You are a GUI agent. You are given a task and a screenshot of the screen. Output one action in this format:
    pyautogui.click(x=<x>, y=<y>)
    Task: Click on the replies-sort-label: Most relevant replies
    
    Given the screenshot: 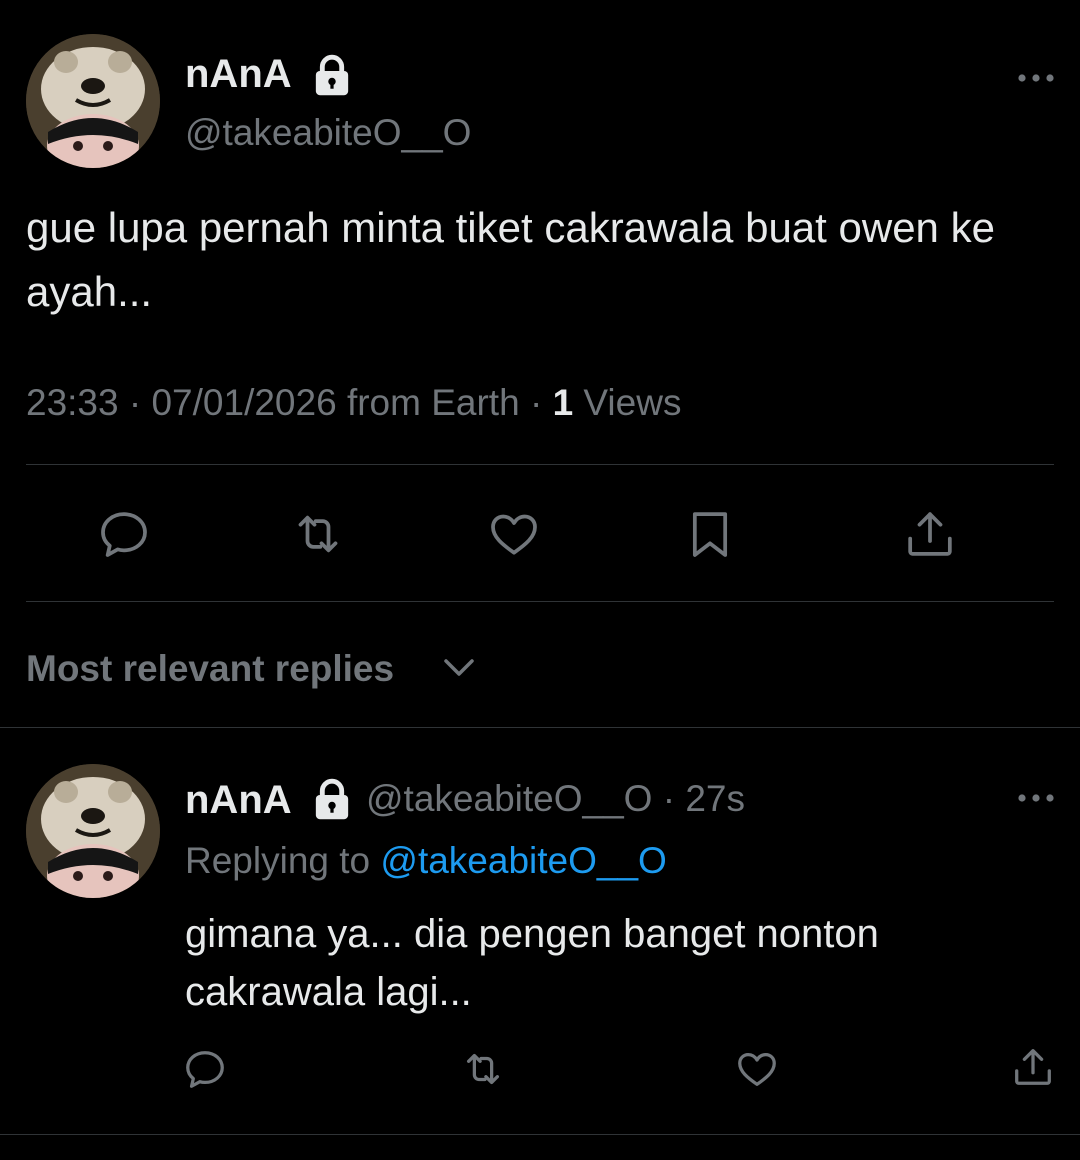 What is the action you would take?
    pyautogui.click(x=210, y=668)
    